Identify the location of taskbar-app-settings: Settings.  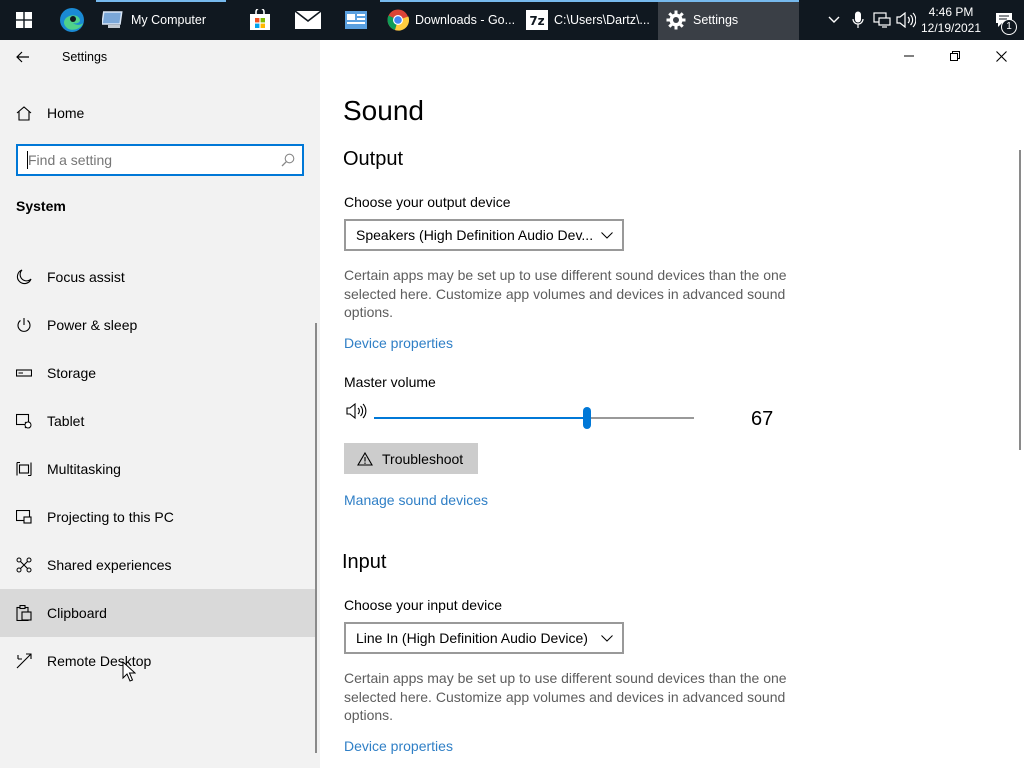
(728, 20).